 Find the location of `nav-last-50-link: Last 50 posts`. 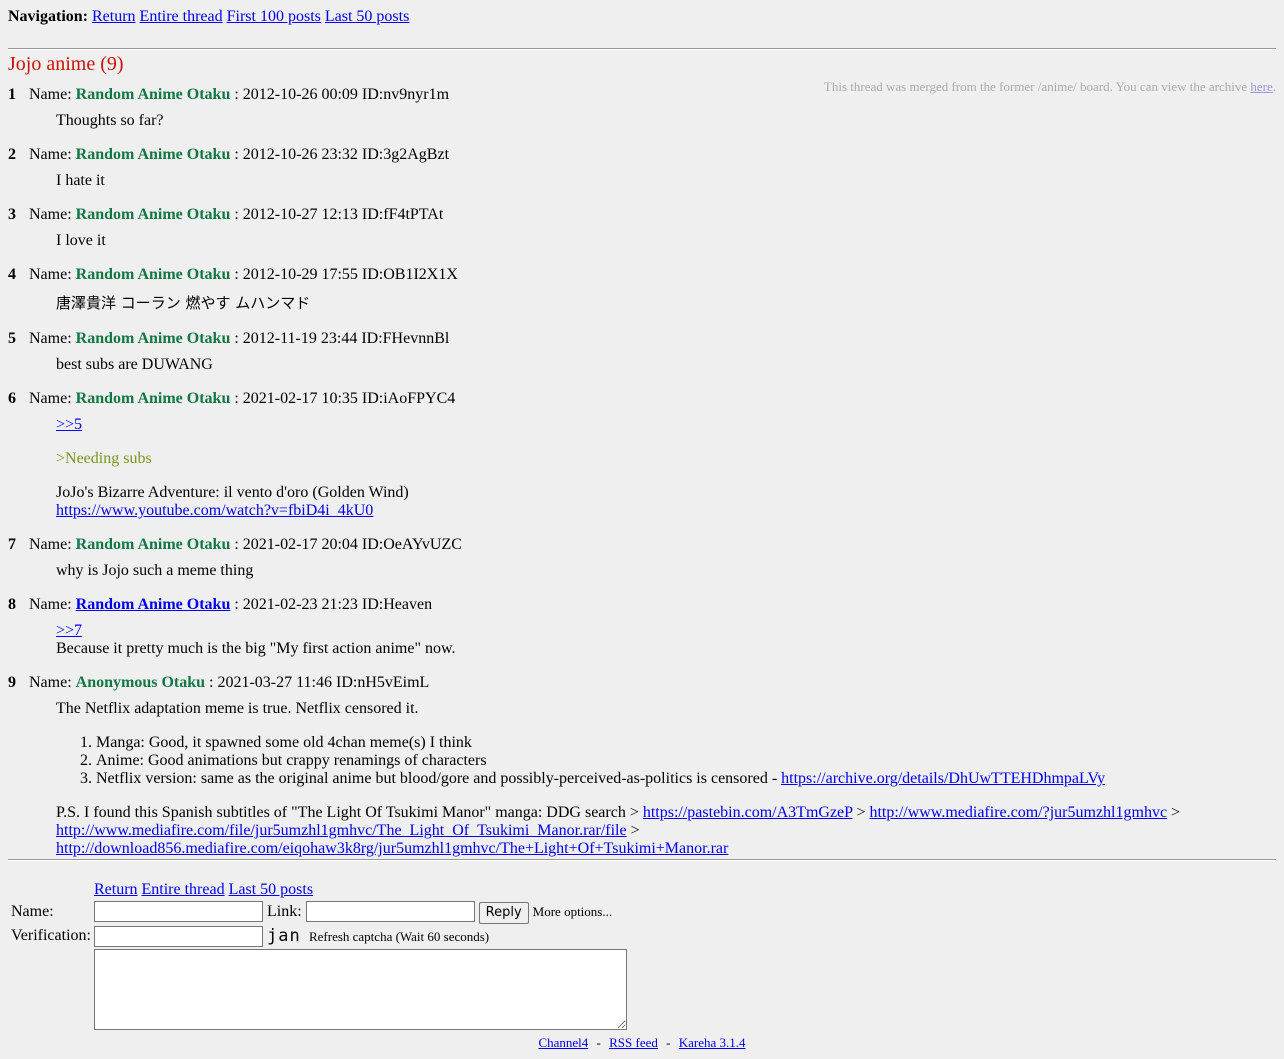

nav-last-50-link: Last 50 posts is located at coordinates (367, 16).